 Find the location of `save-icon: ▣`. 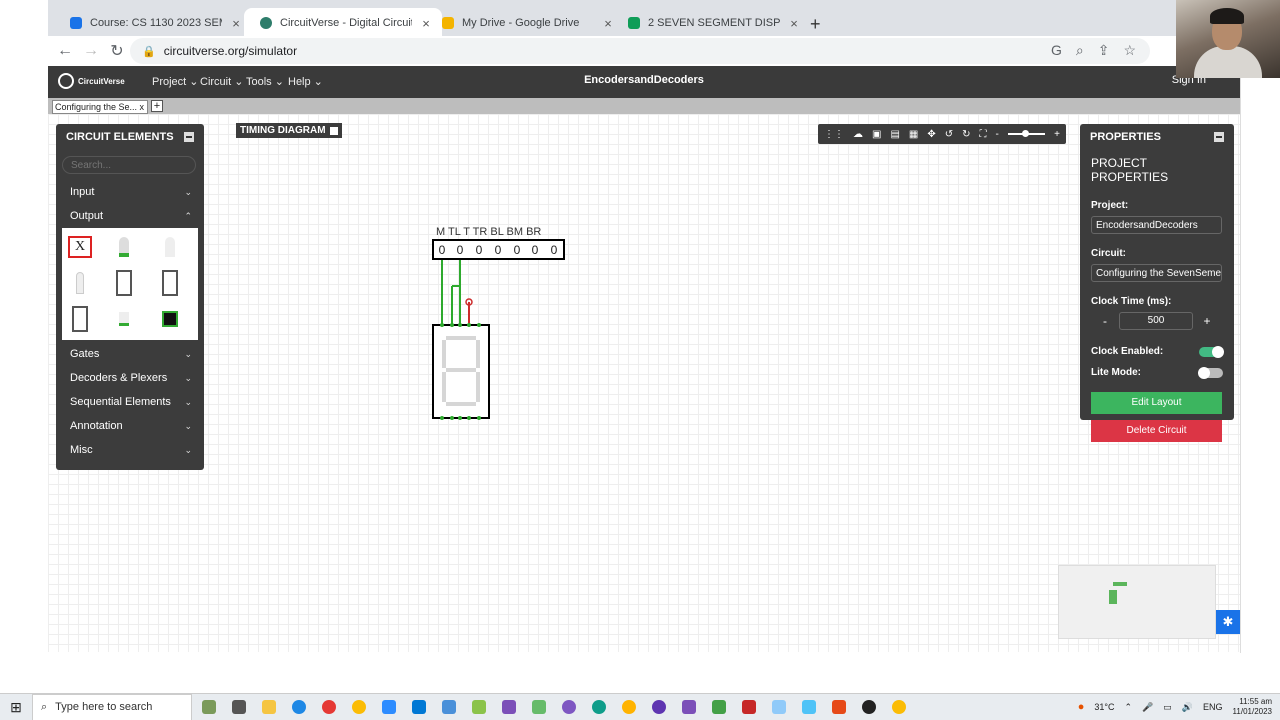

save-icon: ▣ is located at coordinates (876, 134).